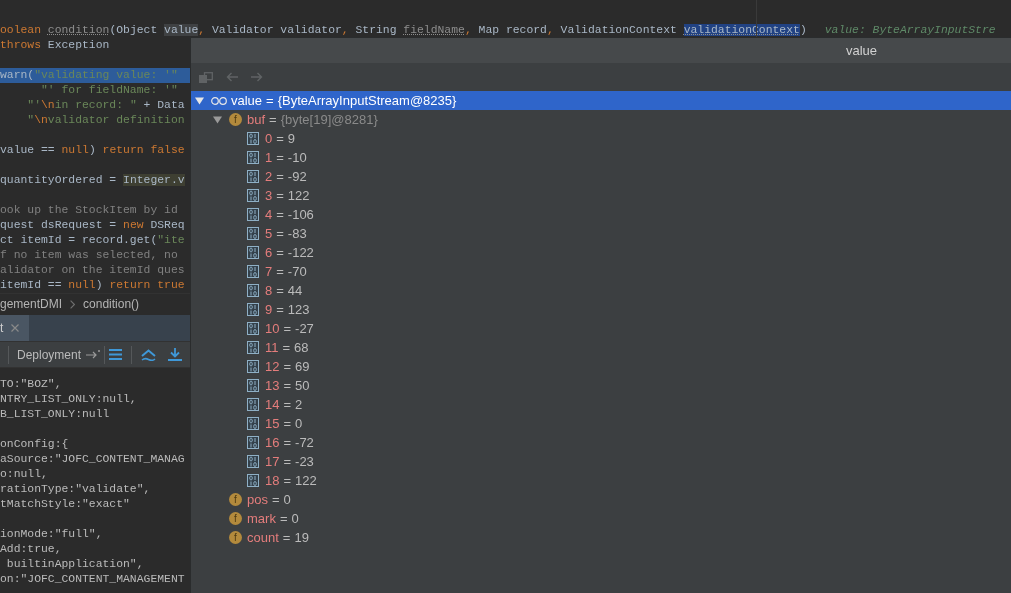 The width and height of the screenshot is (1011, 593). Describe the element at coordinates (250, 537) in the screenshot. I see `tree-row: f count = 19` at that location.